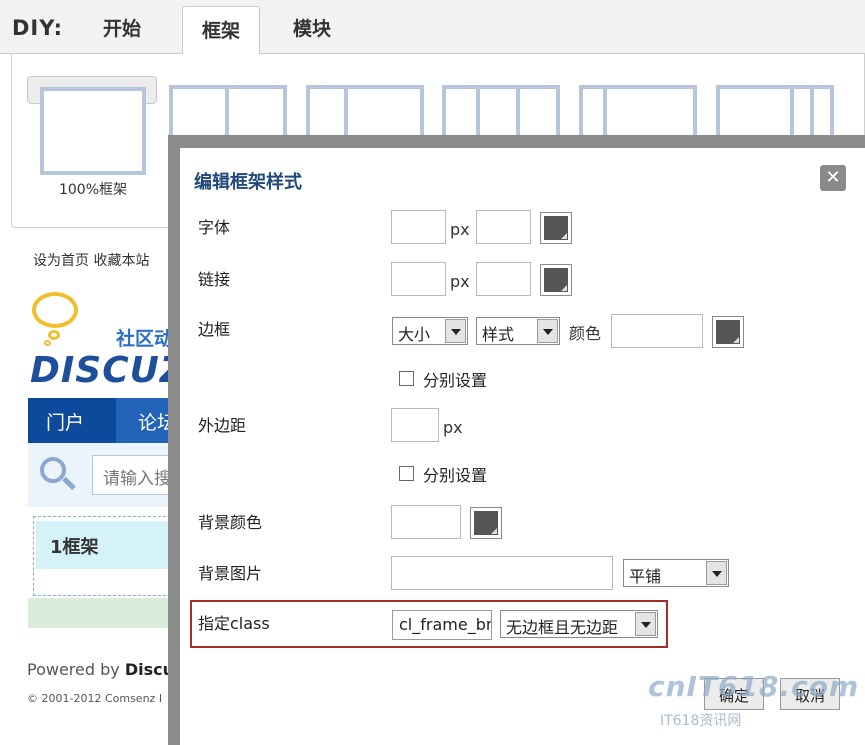 The height and width of the screenshot is (745, 865). I want to click on link-label: 链接, so click(214, 279).